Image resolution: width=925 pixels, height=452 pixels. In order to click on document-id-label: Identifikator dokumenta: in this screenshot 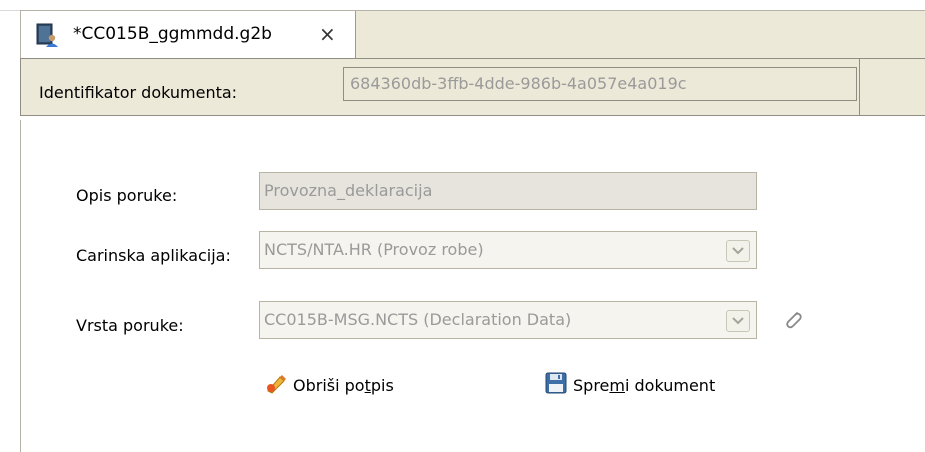, I will do `click(138, 92)`.